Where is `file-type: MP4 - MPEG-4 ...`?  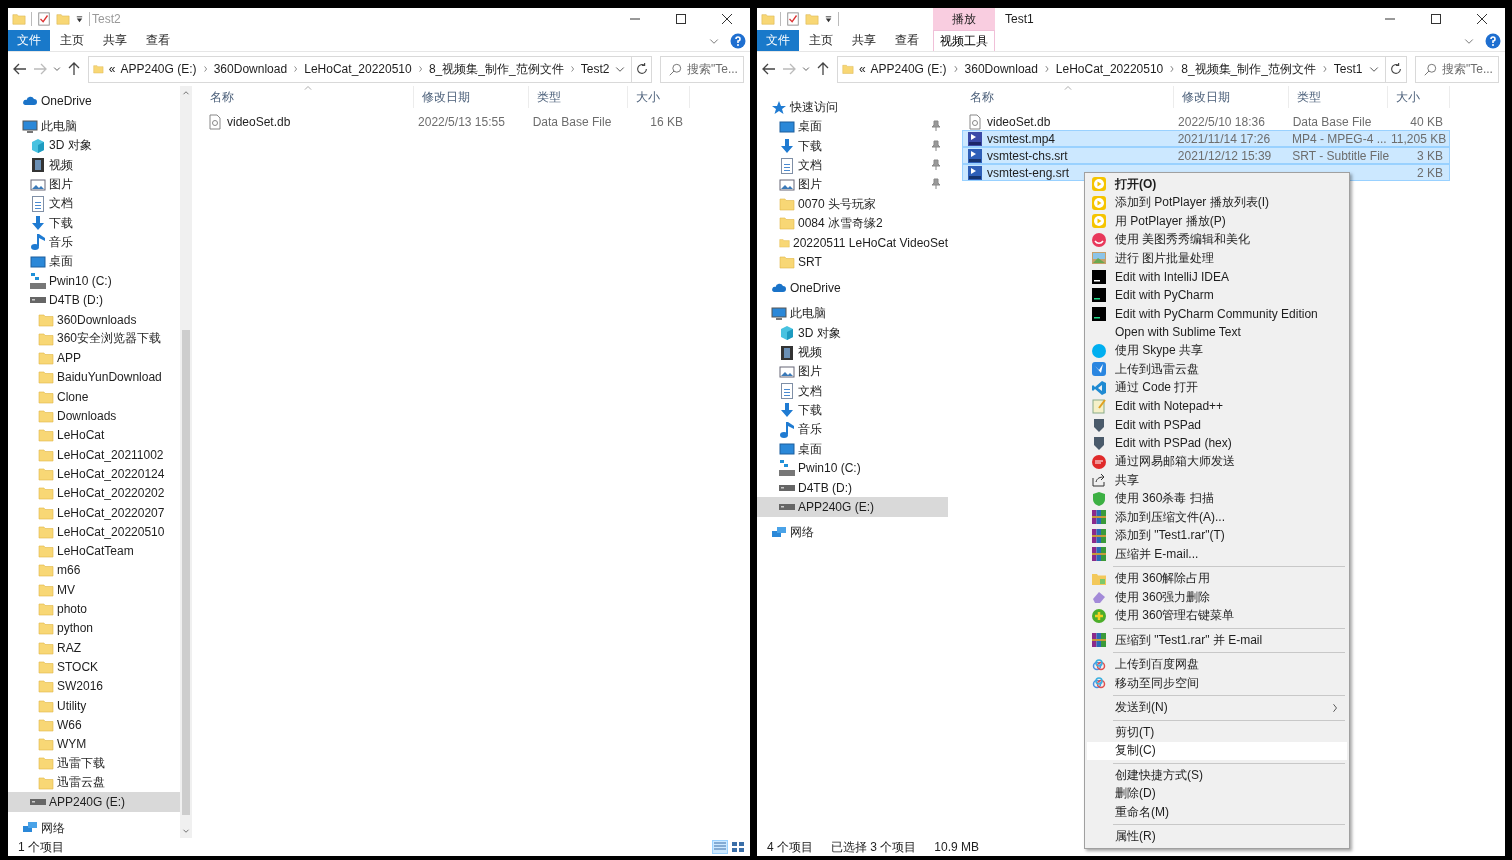
file-type: MP4 - MPEG-4 ... is located at coordinates (1339, 138).